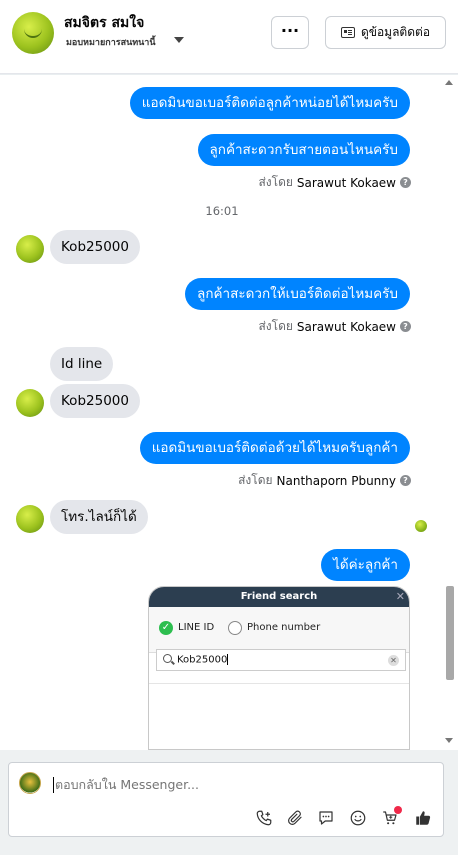 This screenshot has height=855, width=458. I want to click on saved-reply-icon, so click(326, 818).